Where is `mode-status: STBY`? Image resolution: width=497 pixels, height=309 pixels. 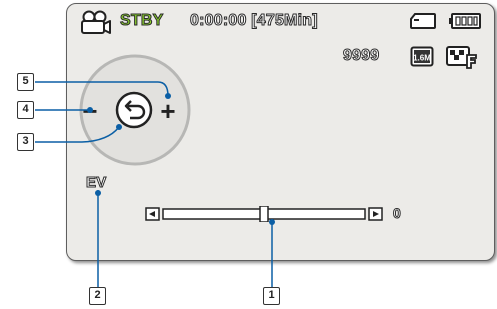 mode-status: STBY is located at coordinates (141, 21).